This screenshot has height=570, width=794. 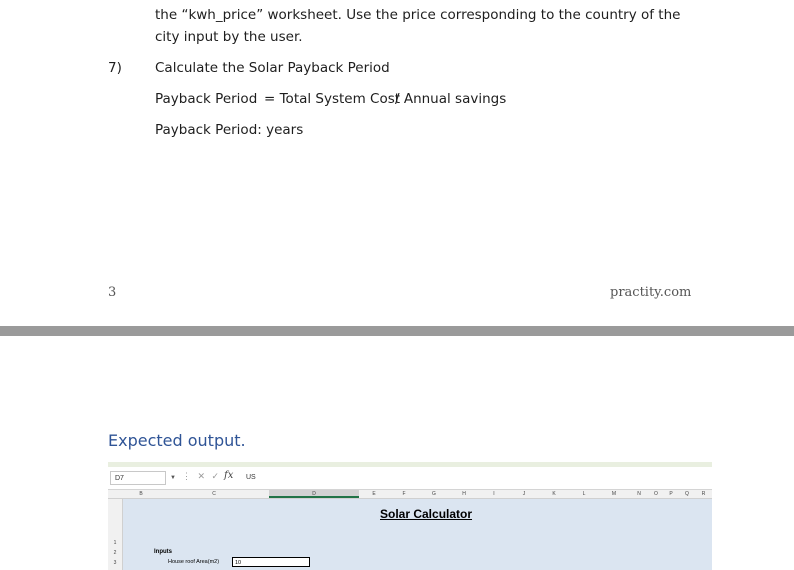 I want to click on col-header-g: G, so click(x=434, y=494).